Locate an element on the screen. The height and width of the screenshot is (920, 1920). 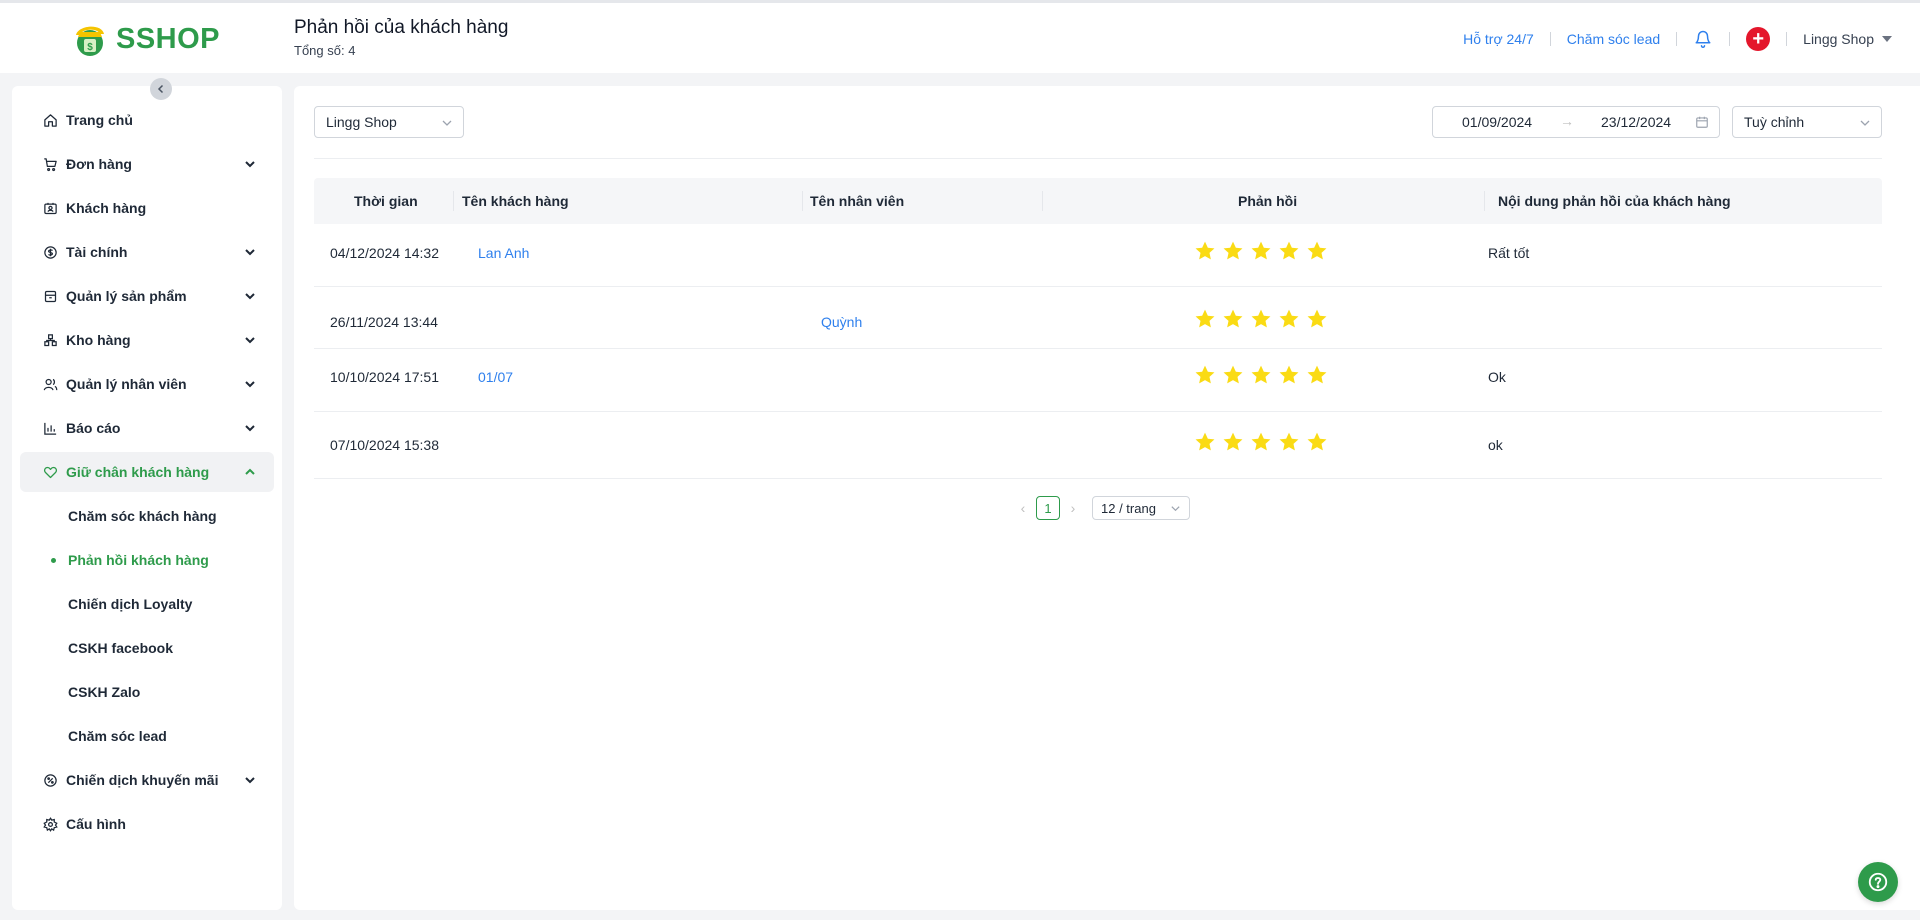
sidebar-item-settings: Cấu hình is located at coordinates (147, 824).